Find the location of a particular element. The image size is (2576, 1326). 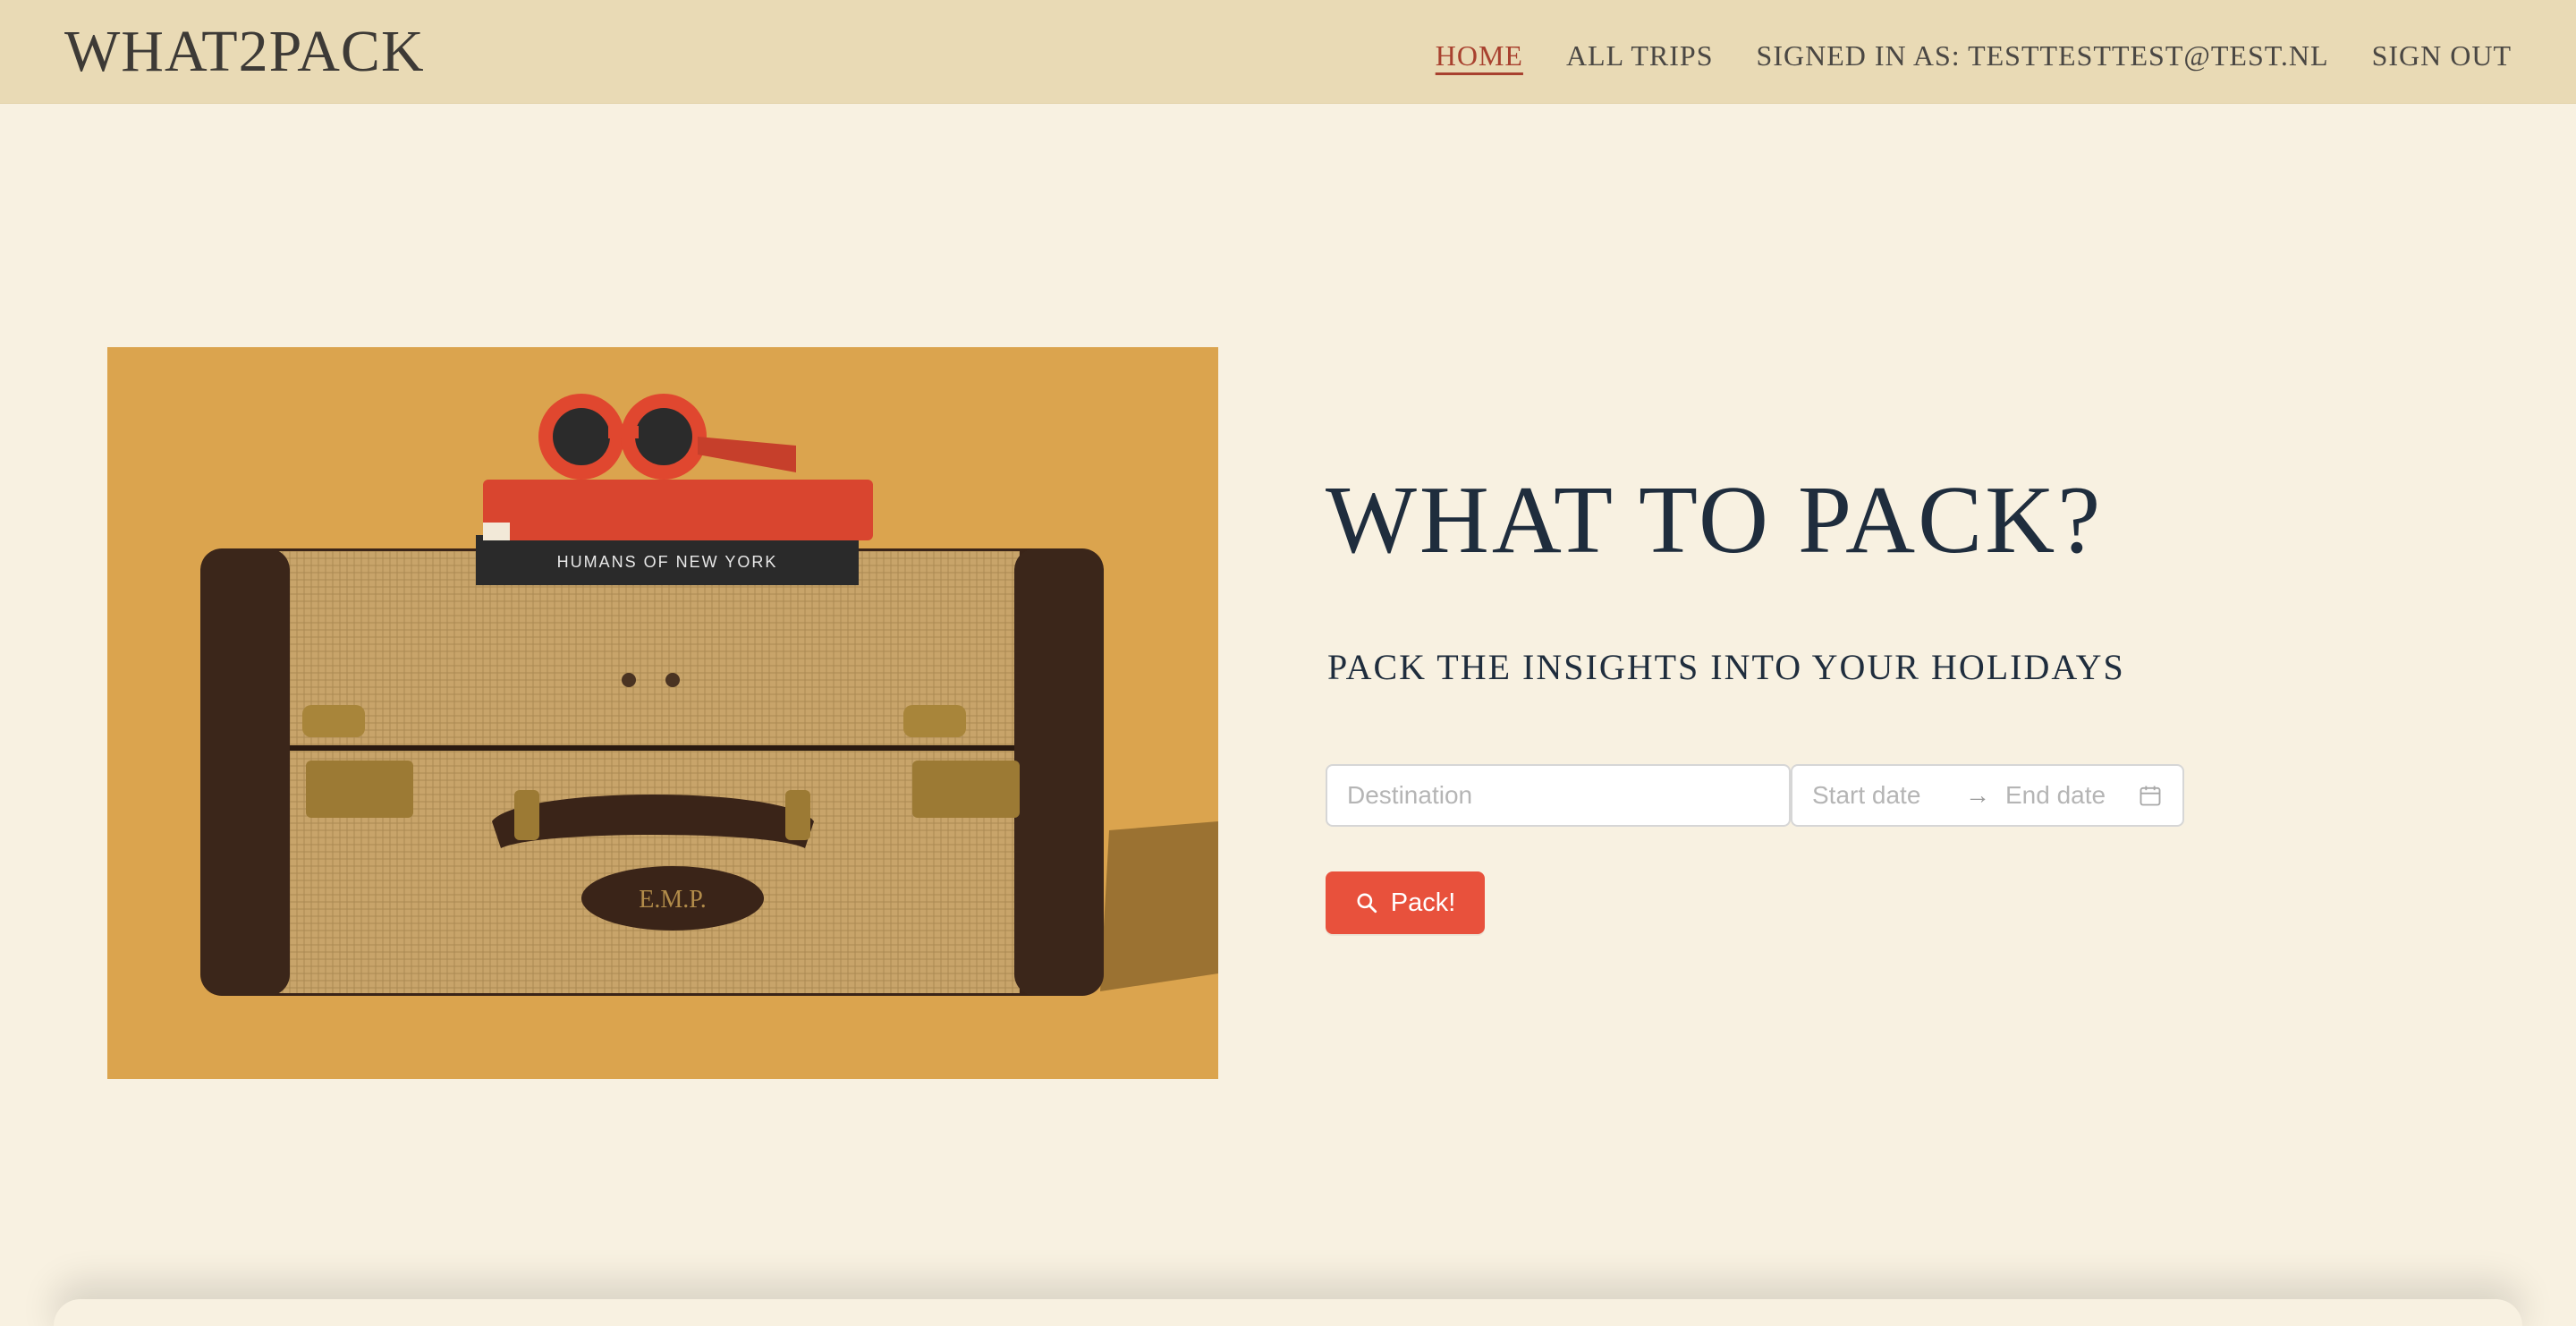

nav-signed-in-user: SIGNED IN AS: TESTTESTTEST@TEST.NL is located at coordinates (2043, 55).